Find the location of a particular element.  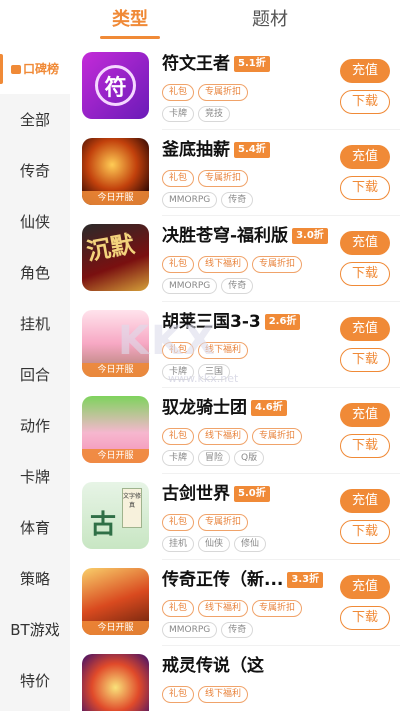

active-indicator is located at coordinates (1, 69).